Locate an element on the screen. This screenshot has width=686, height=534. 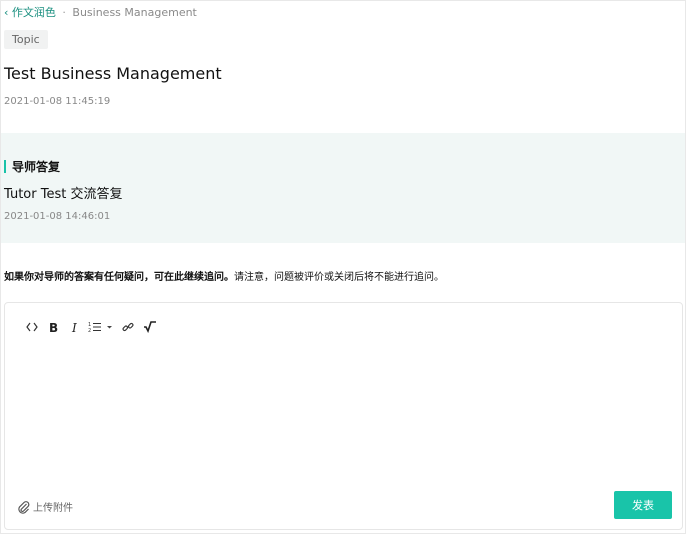
upload-attachment-button: 上传附件 is located at coordinates (45, 506).